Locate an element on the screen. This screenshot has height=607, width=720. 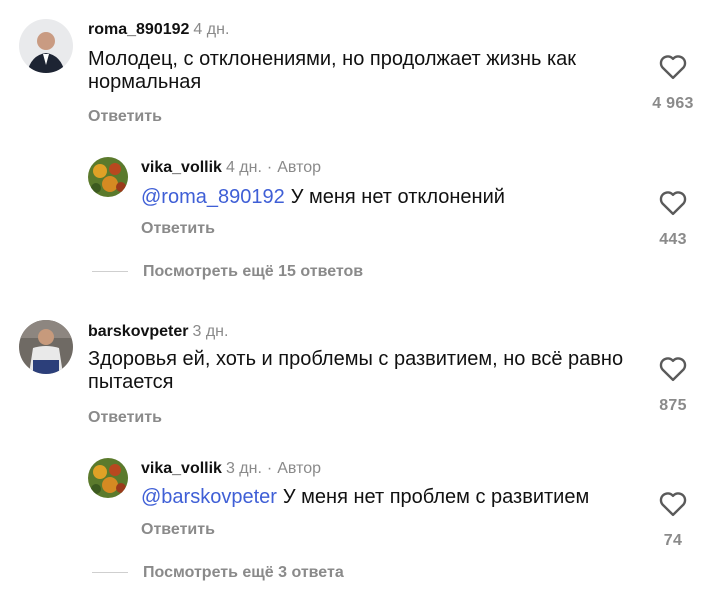
view-more-label: Посмотреть ещё 15 ответов is located at coordinates (253, 271).